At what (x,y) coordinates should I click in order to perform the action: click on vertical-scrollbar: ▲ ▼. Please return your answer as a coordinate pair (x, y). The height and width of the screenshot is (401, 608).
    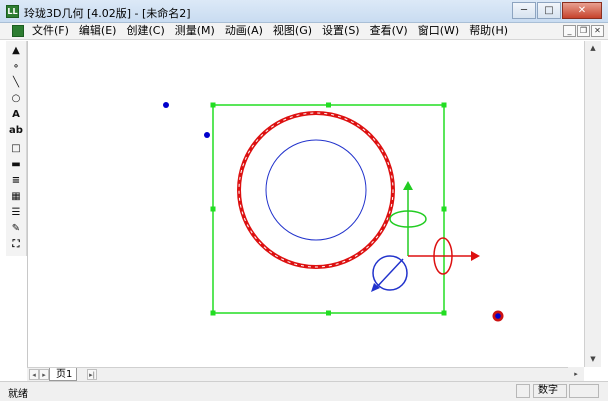
    Looking at the image, I should click on (592, 204).